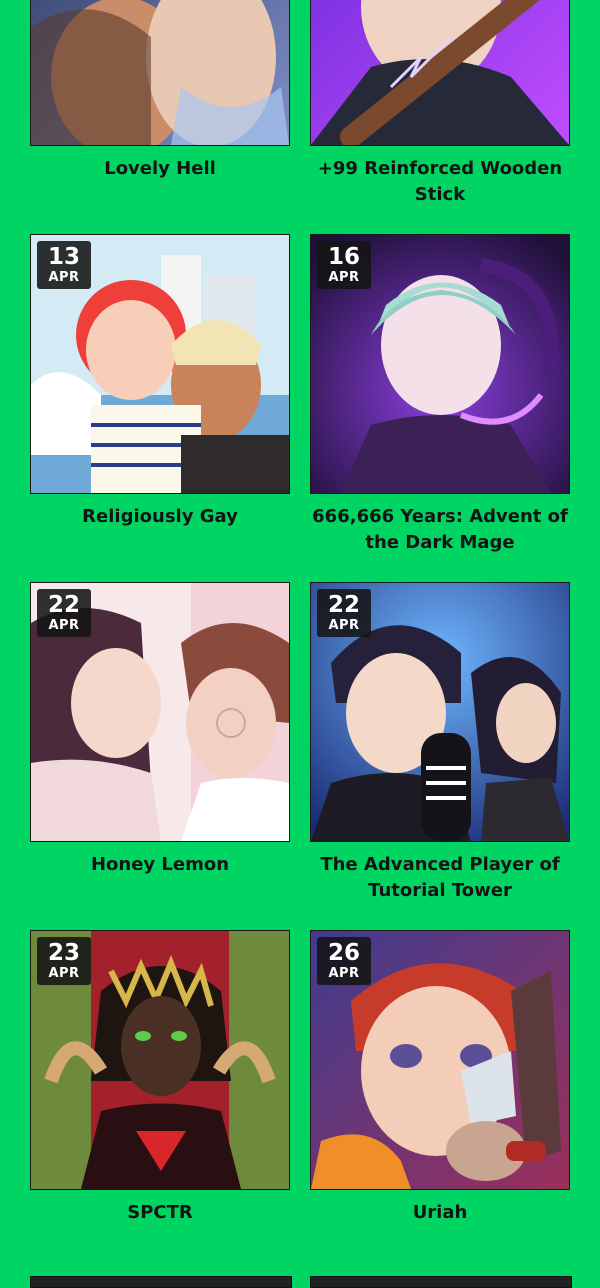  Describe the element at coordinates (63, 953) in the screenshot. I see `release-day: 23` at that location.